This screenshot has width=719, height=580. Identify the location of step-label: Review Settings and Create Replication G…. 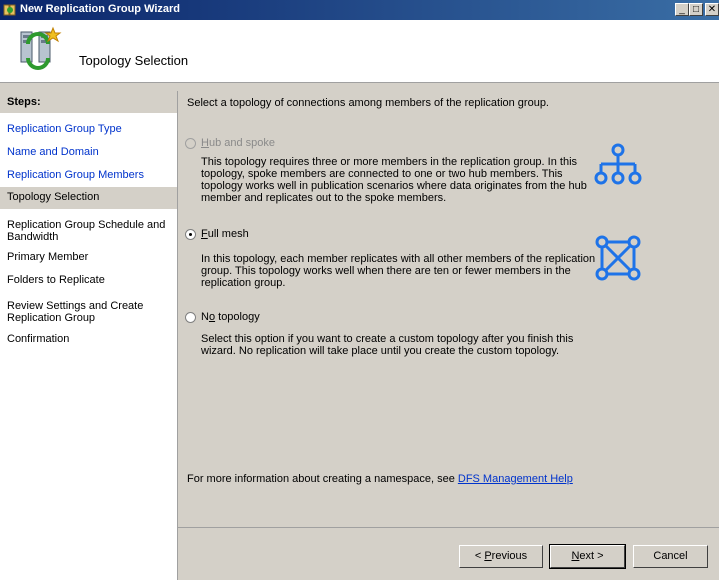
(75, 312).